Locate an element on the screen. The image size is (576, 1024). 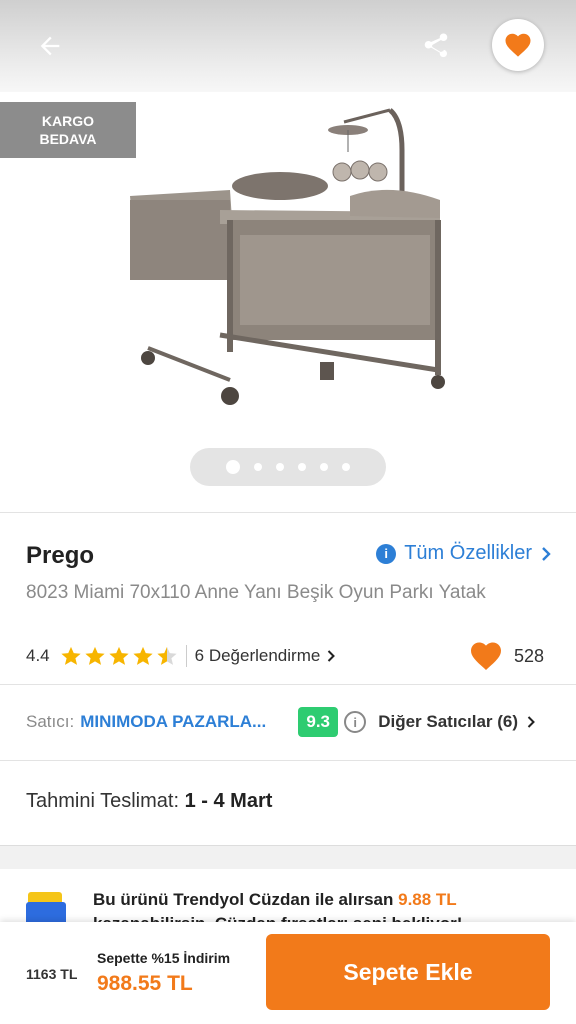
badge-line2: BEDAVA is located at coordinates (68, 139).